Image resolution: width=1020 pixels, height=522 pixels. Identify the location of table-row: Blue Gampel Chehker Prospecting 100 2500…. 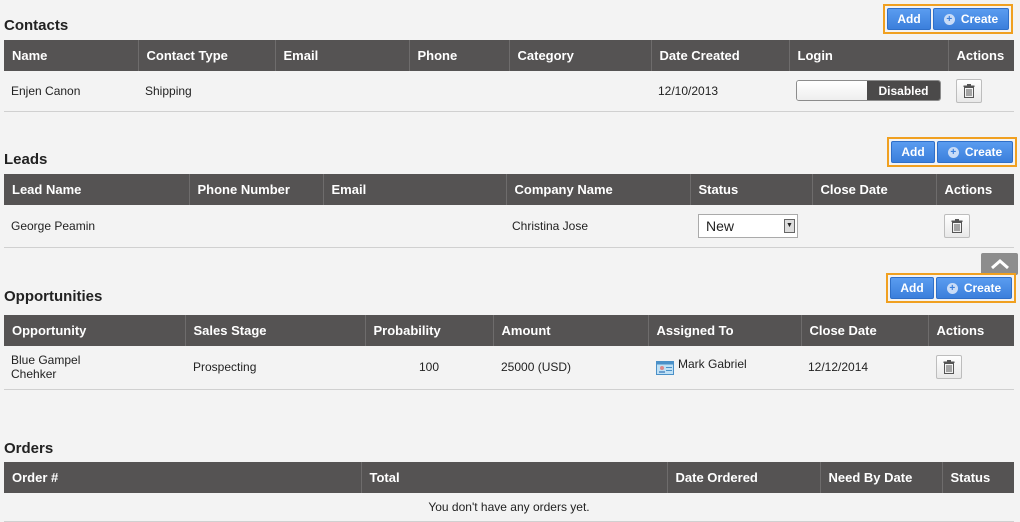
(509, 368).